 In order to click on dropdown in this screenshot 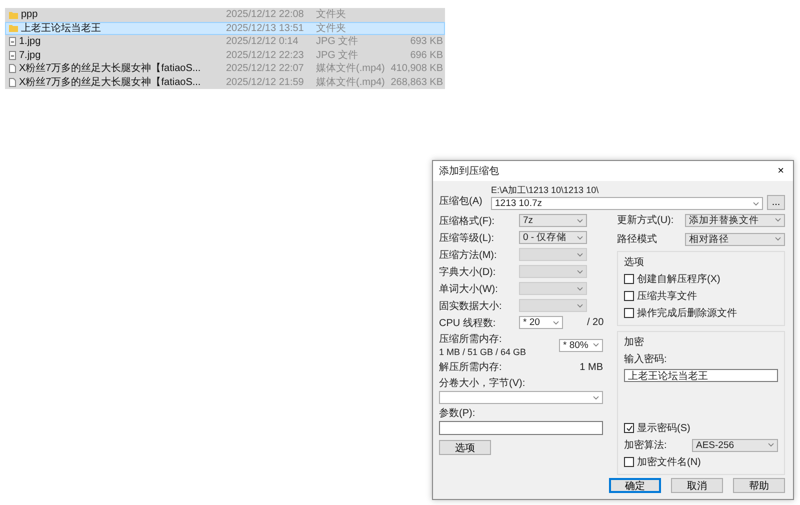, I will do `click(521, 397)`.